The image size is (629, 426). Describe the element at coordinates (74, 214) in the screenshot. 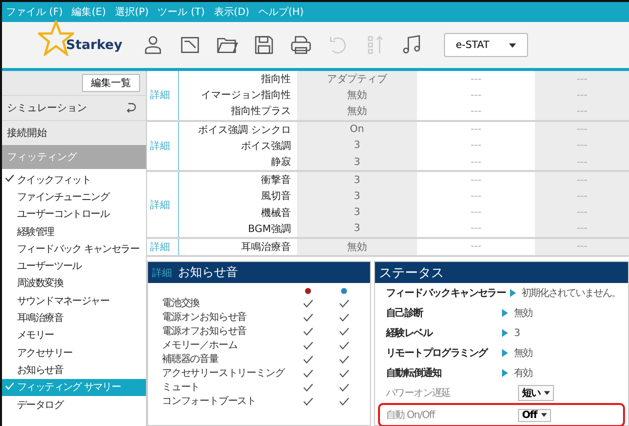

I see `sidebar-item: ユーザーコントロール` at that location.